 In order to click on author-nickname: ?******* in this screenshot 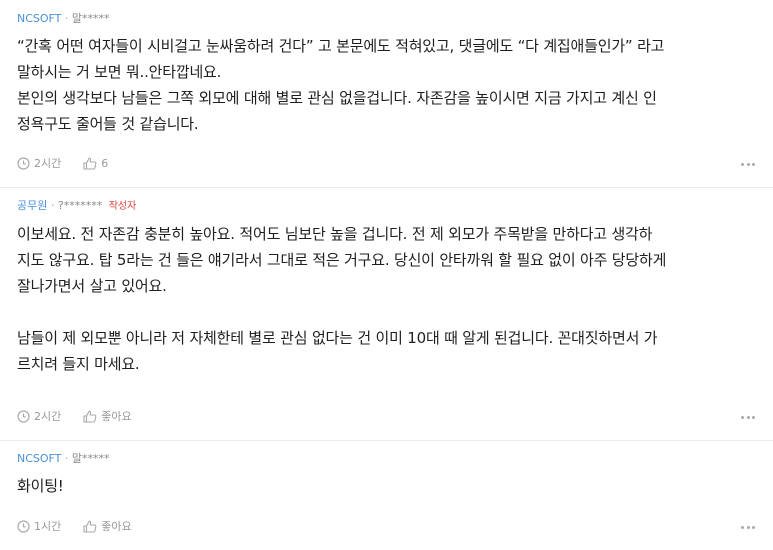, I will do `click(80, 205)`.